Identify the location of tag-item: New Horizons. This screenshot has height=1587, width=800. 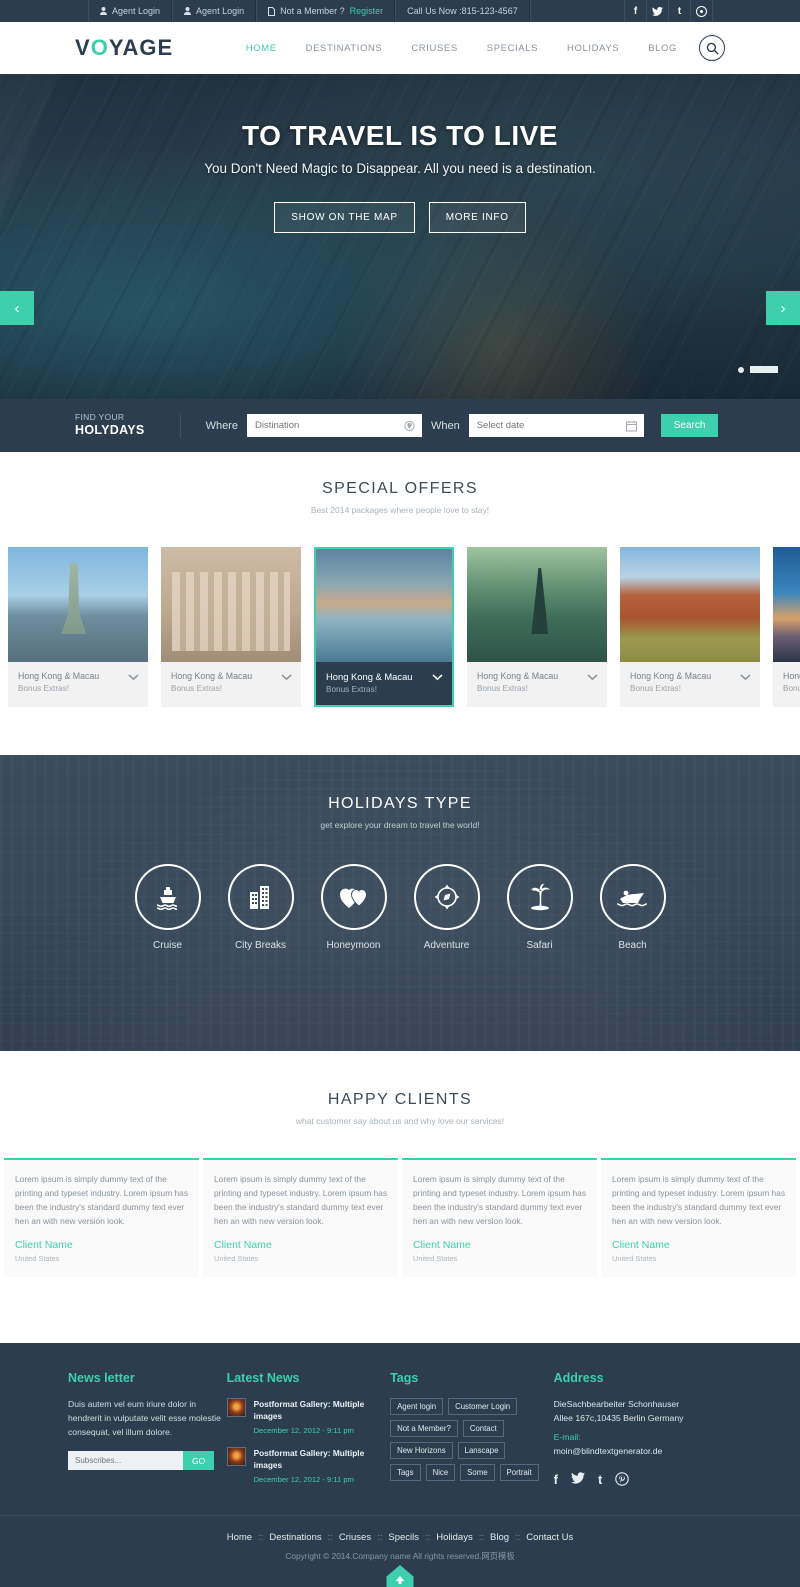
(421, 1450).